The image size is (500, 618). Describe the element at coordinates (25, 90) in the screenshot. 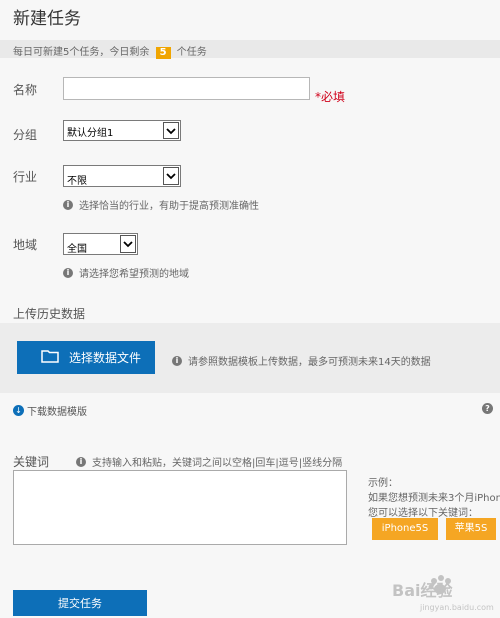

I see `name-label: 名称` at that location.